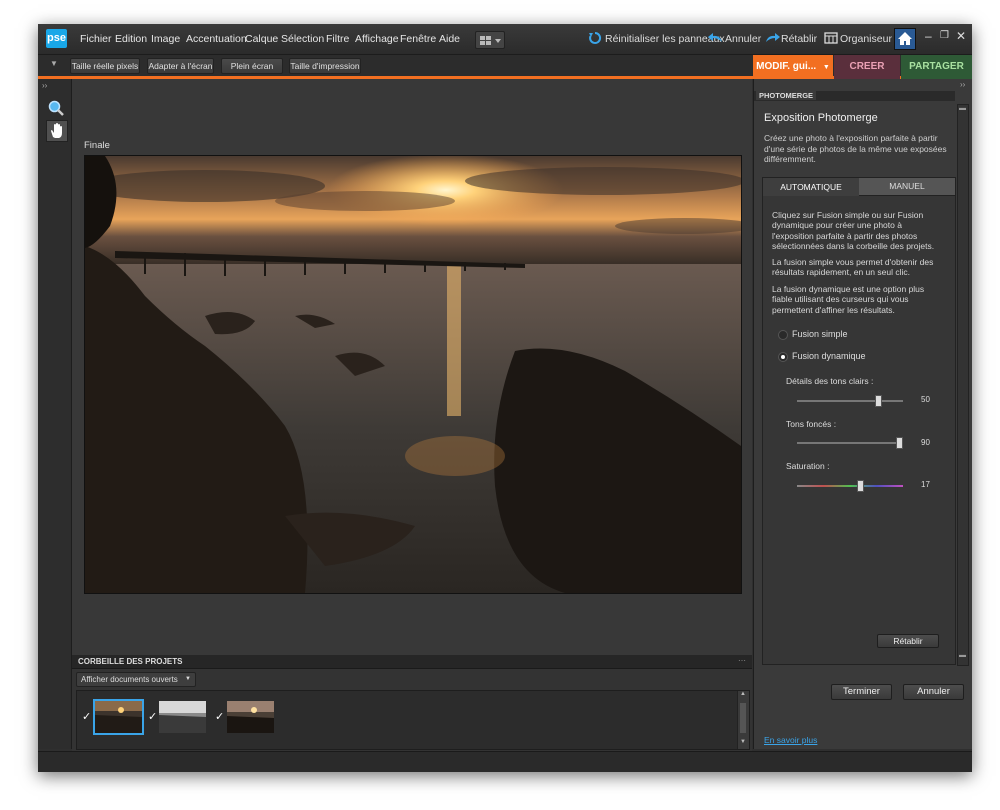  What do you see at coordinates (55, 414) in the screenshot?
I see `tools-panel: ››` at bounding box center [55, 414].